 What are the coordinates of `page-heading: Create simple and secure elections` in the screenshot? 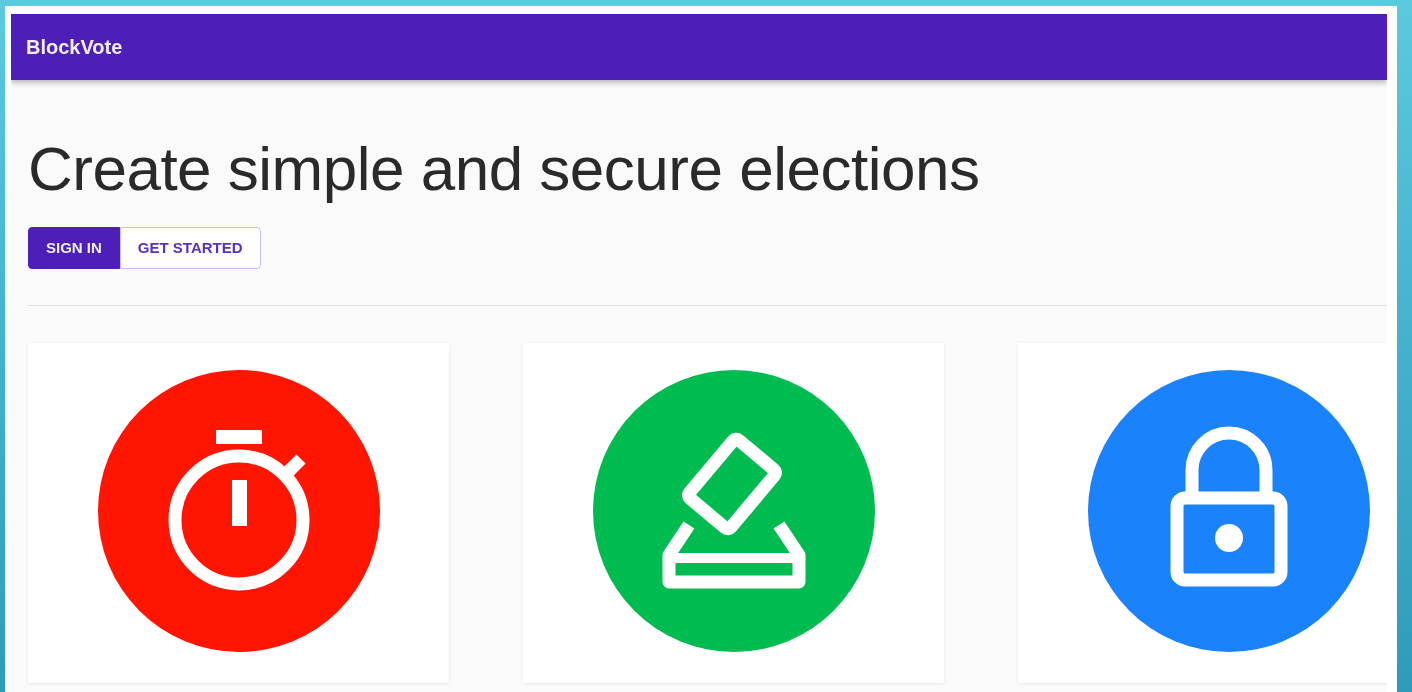 It's located at (504, 169).